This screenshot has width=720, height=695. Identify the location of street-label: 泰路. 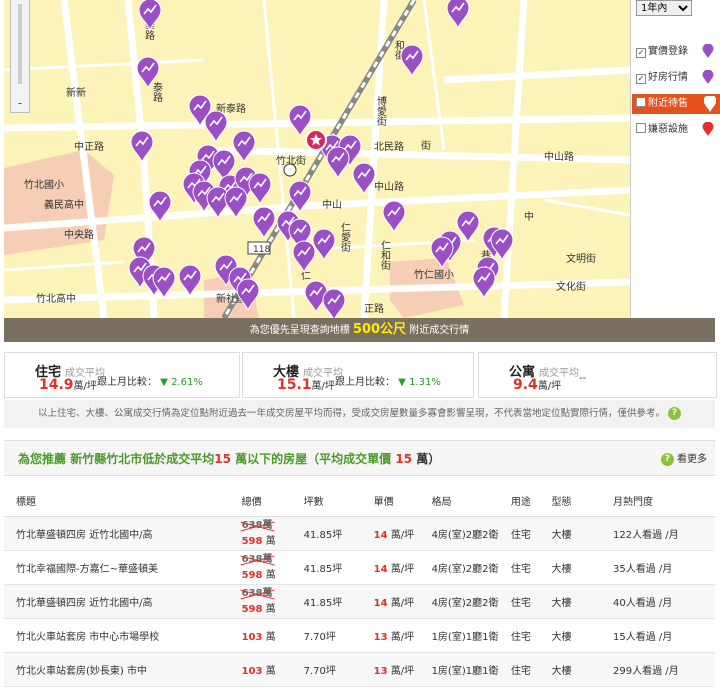
(157, 92).